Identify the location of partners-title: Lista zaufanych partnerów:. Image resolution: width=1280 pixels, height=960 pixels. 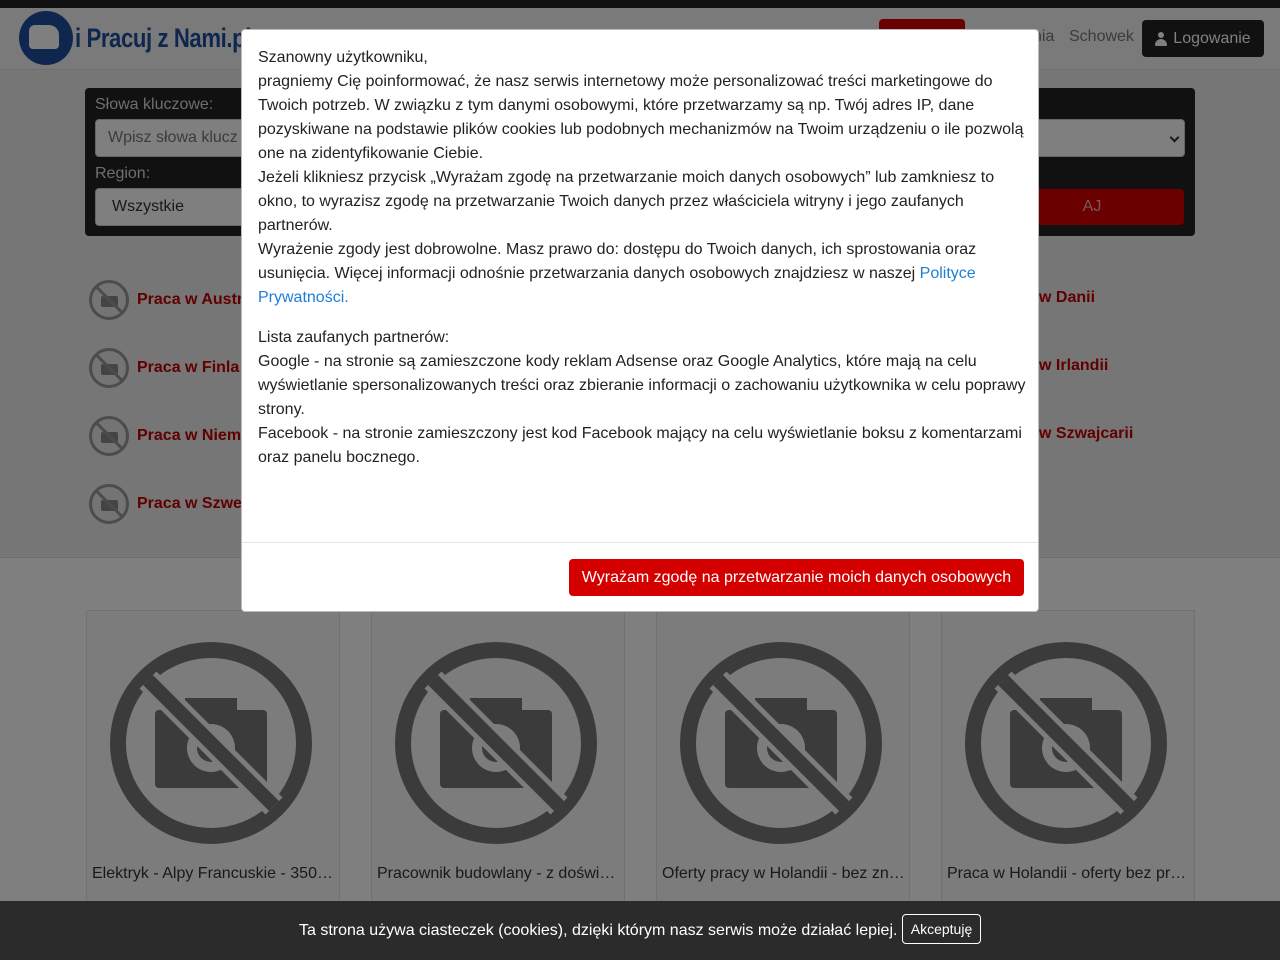
(354, 337).